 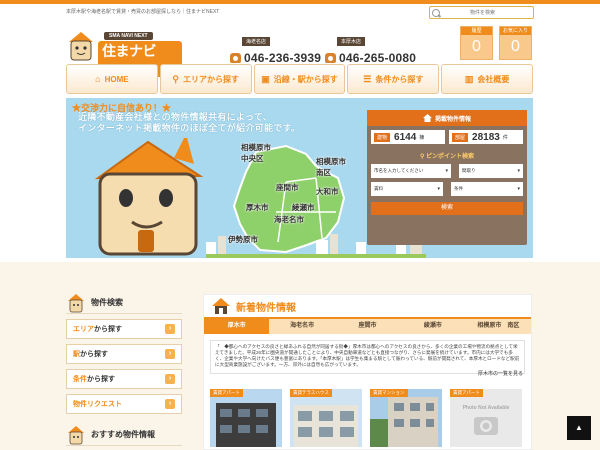 I want to click on item-highlight: 駅, so click(x=76, y=354).